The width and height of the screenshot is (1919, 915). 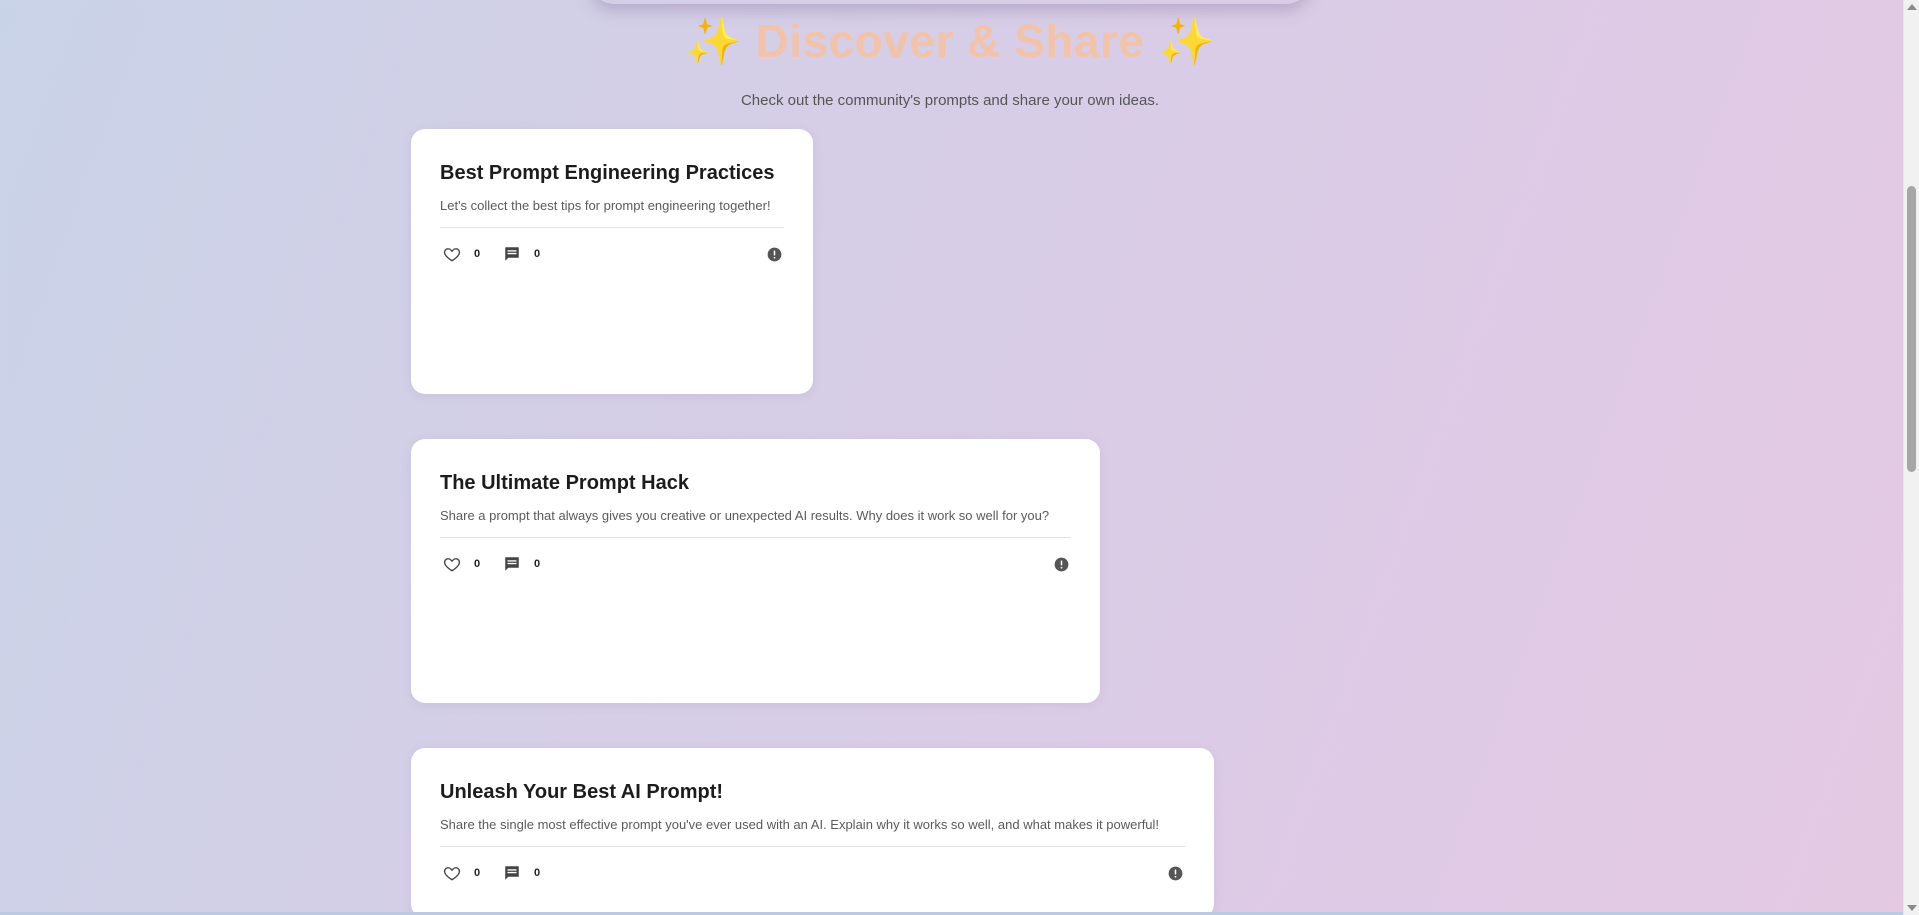 I want to click on page-title: ✨ Discover & Share ✨, so click(x=950, y=41).